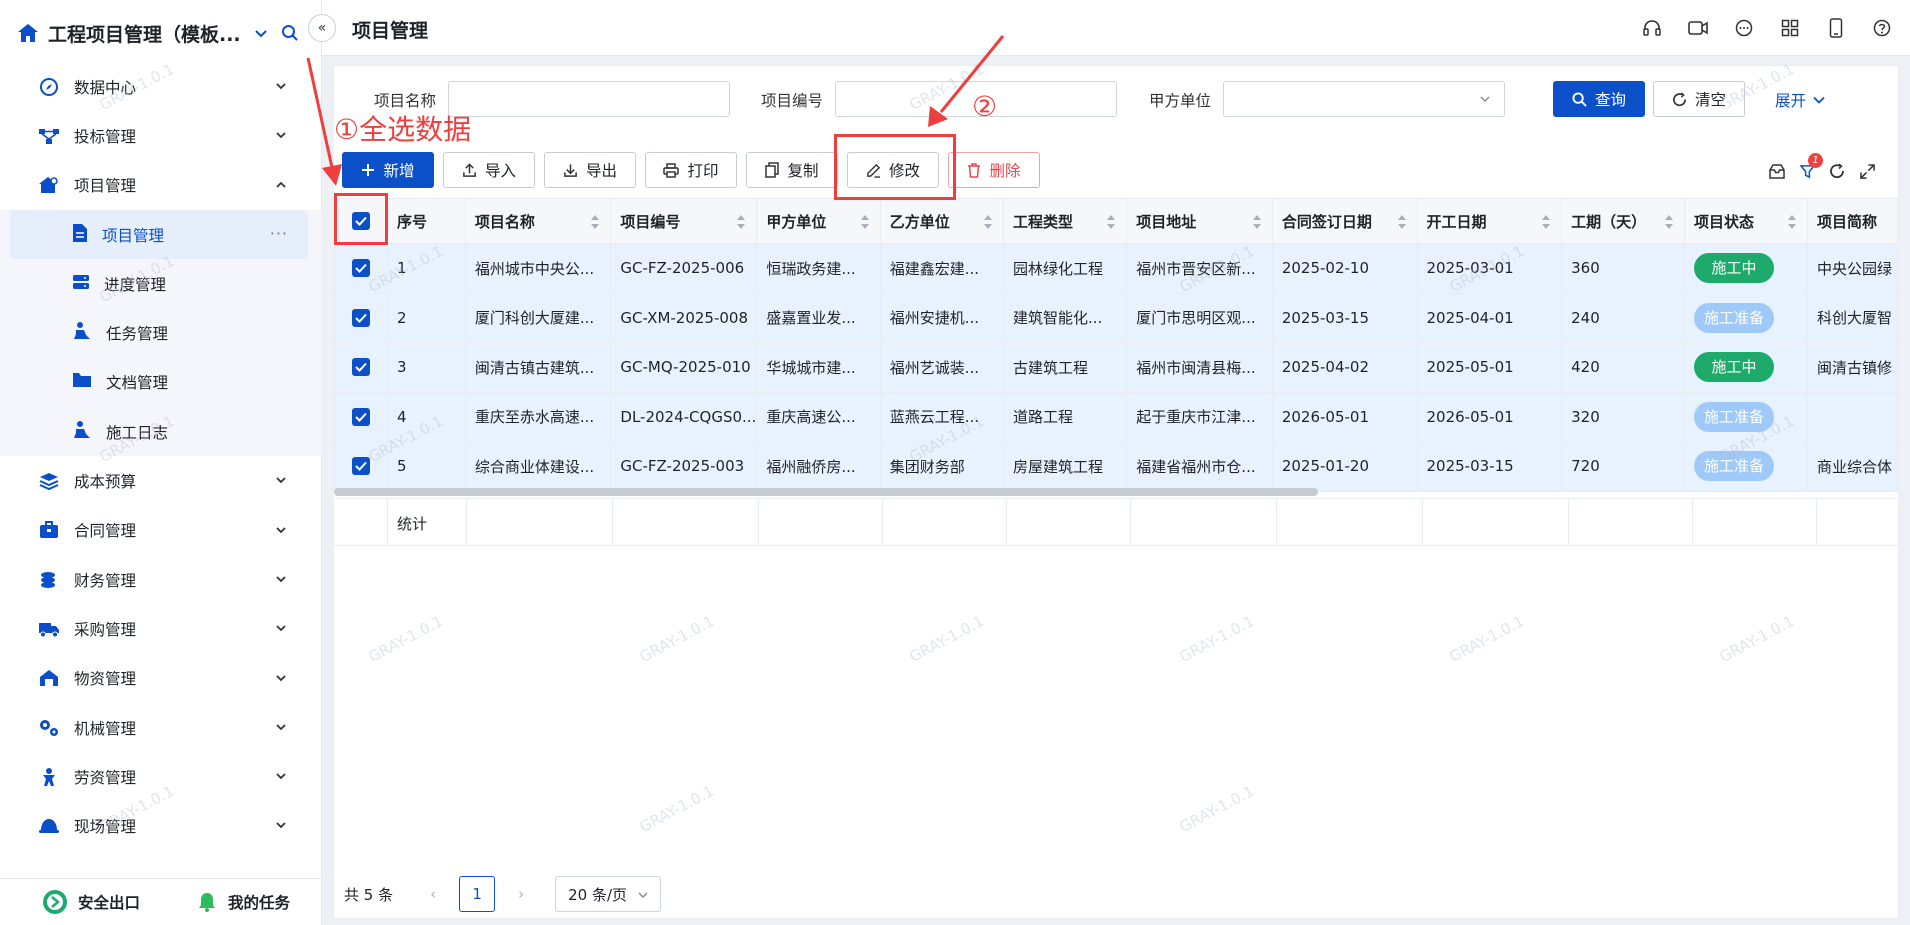  Describe the element at coordinates (684, 221) in the screenshot. I see `column-header: 项目编号` at that location.